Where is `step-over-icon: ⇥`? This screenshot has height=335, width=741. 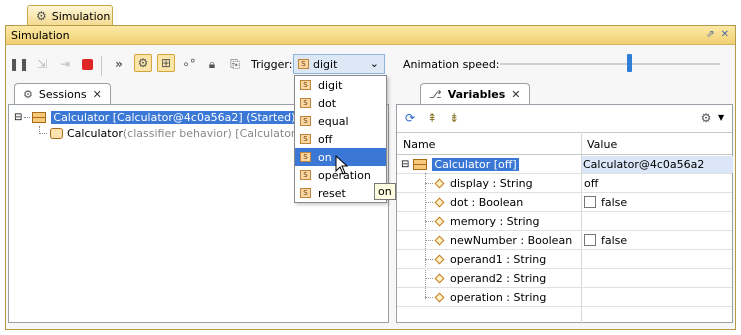 step-over-icon: ⇥ is located at coordinates (65, 64).